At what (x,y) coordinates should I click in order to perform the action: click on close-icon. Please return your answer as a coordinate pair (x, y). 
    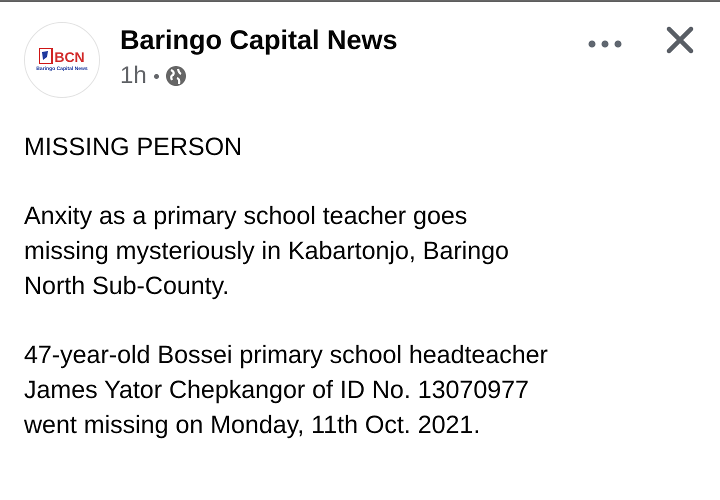
    Looking at the image, I should click on (680, 40).